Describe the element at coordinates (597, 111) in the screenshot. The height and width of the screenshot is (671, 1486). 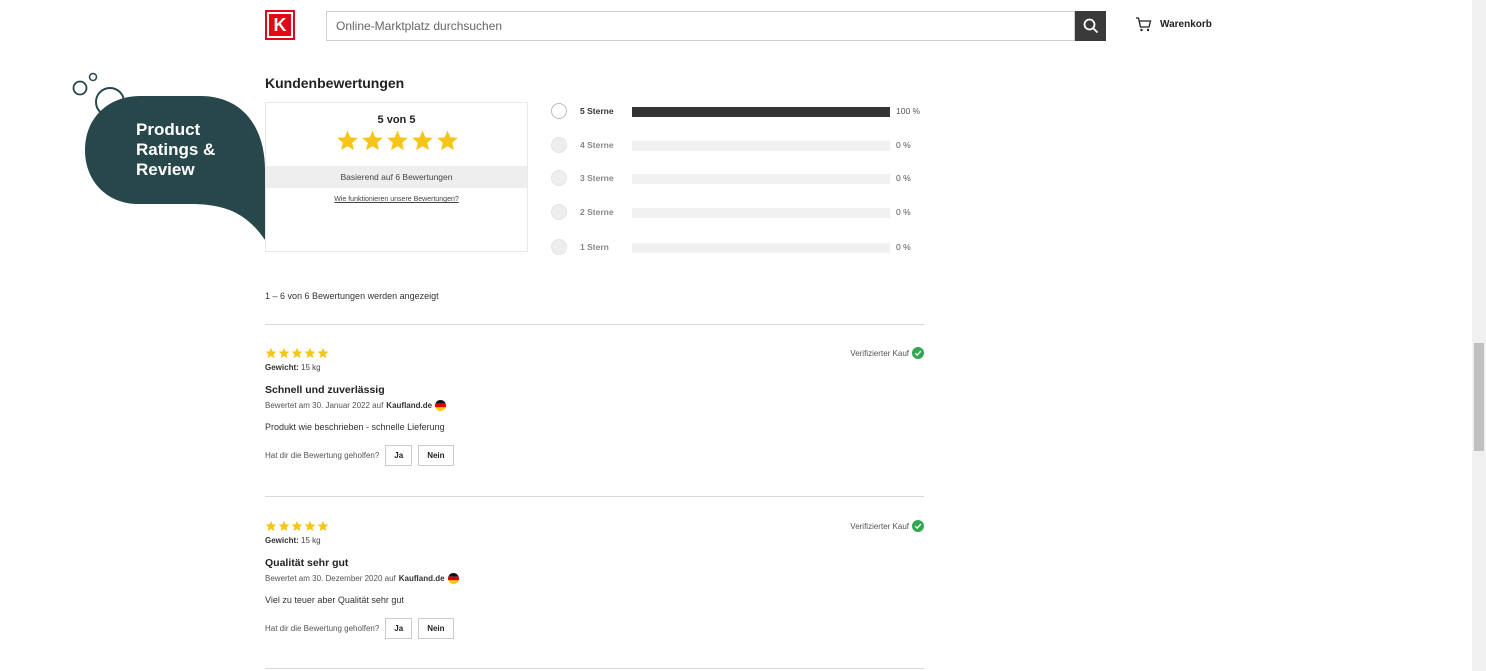
I see `rating-filter-label: 5 Sterne` at that location.